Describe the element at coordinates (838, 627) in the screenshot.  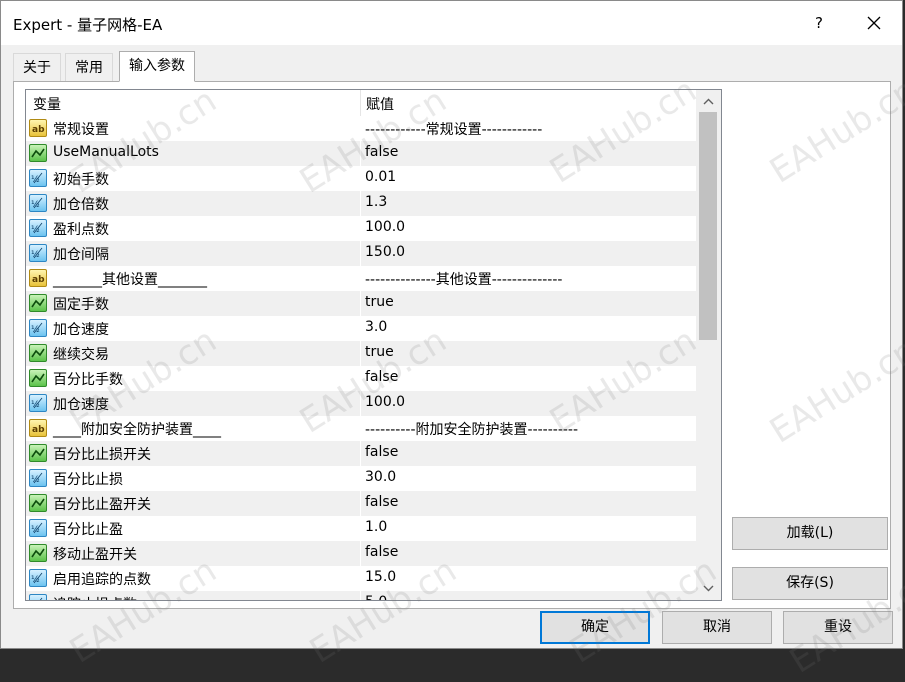
I see `reset-button: 重设` at that location.